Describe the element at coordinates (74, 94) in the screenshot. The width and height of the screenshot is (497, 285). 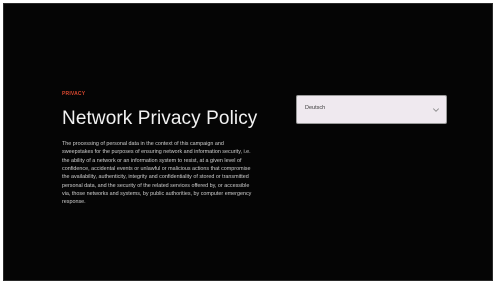
I see `section-eyebrow: PRIVACY` at that location.